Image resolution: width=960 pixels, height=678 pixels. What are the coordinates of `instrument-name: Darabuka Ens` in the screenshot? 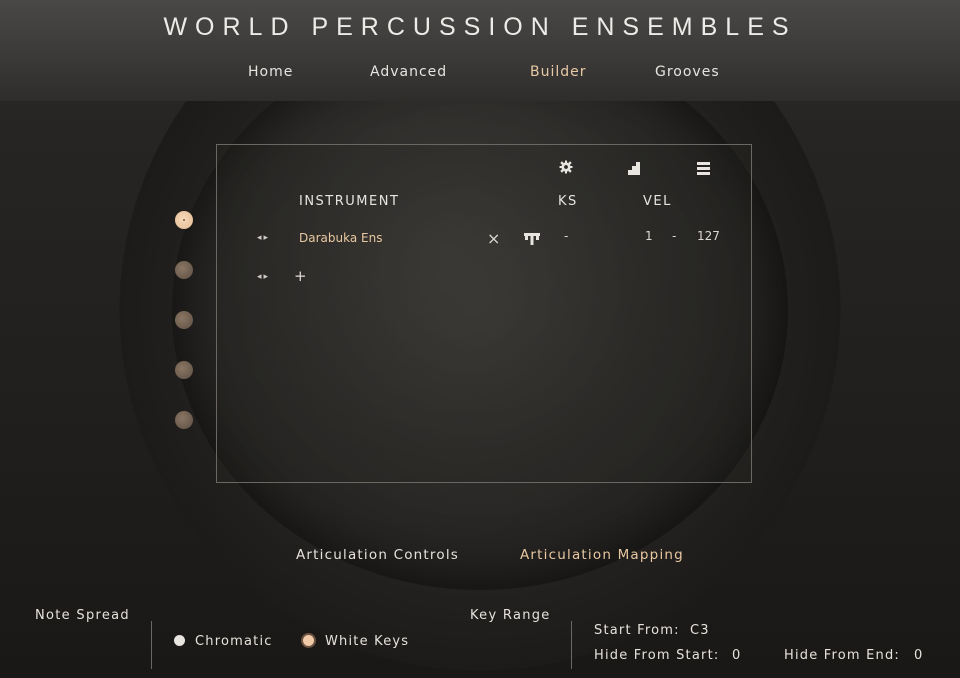 It's located at (340, 238).